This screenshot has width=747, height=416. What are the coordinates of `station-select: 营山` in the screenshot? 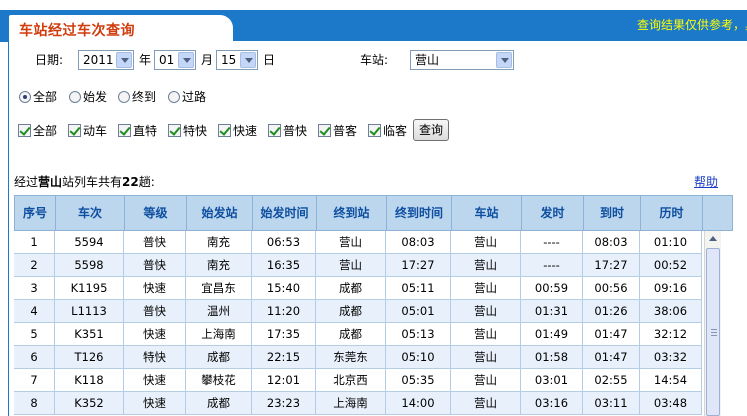 It's located at (462, 60).